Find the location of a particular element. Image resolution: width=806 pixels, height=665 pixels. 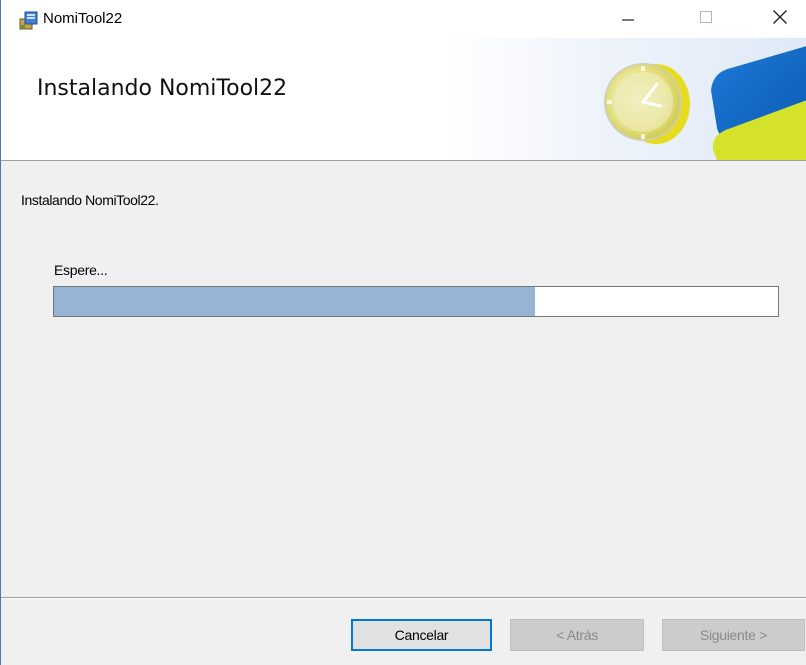

status-text: Instalando NomiTool22. is located at coordinates (90, 200).